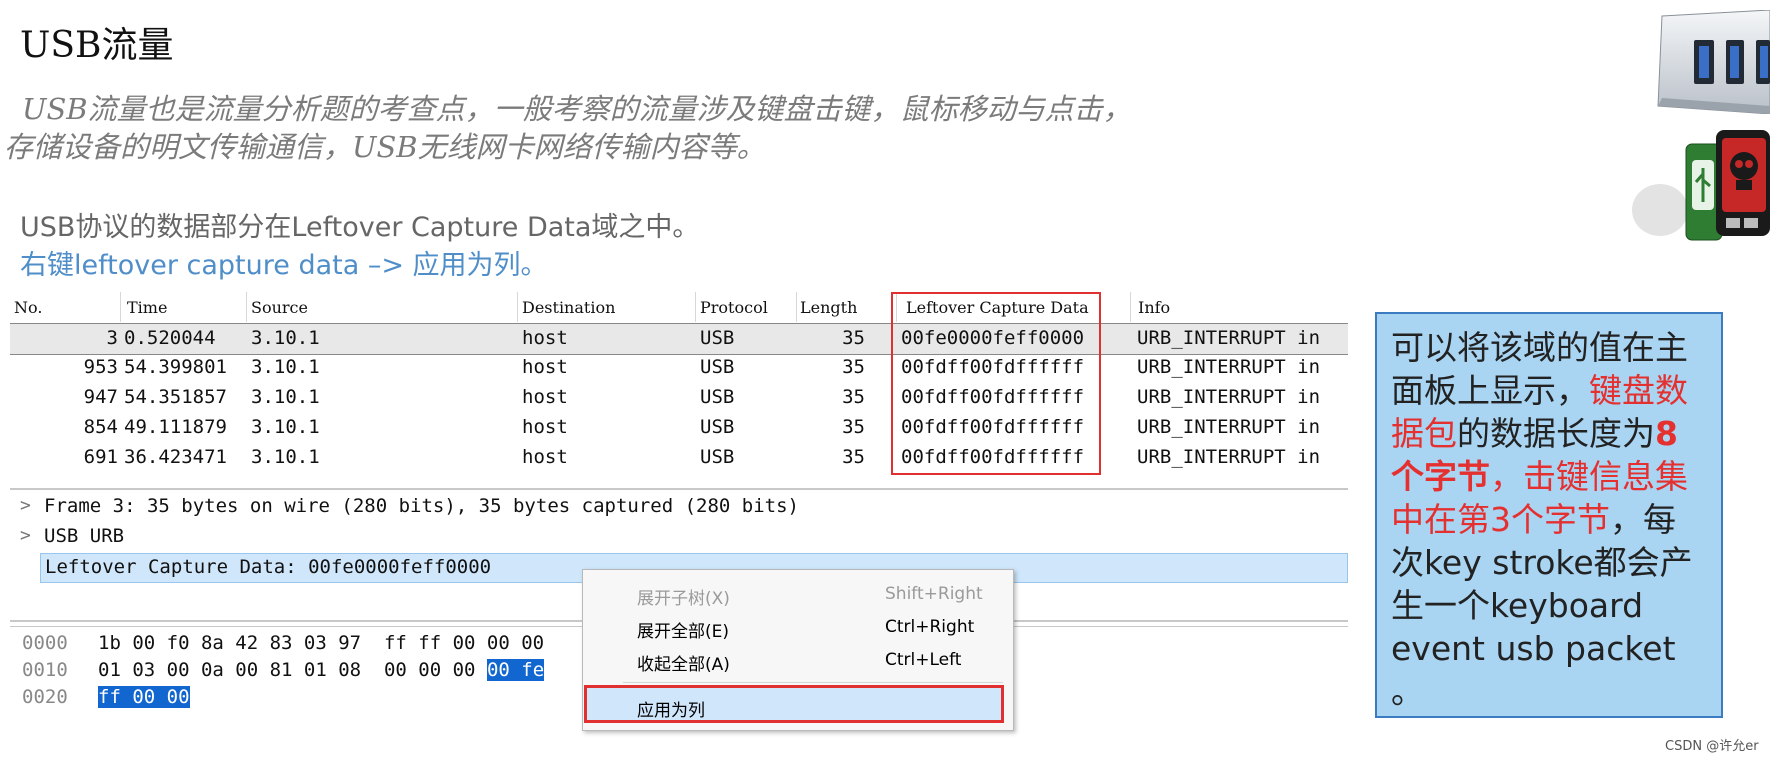 This screenshot has height=759, width=1770. I want to click on column-header-protocol: Protocol, so click(734, 307).